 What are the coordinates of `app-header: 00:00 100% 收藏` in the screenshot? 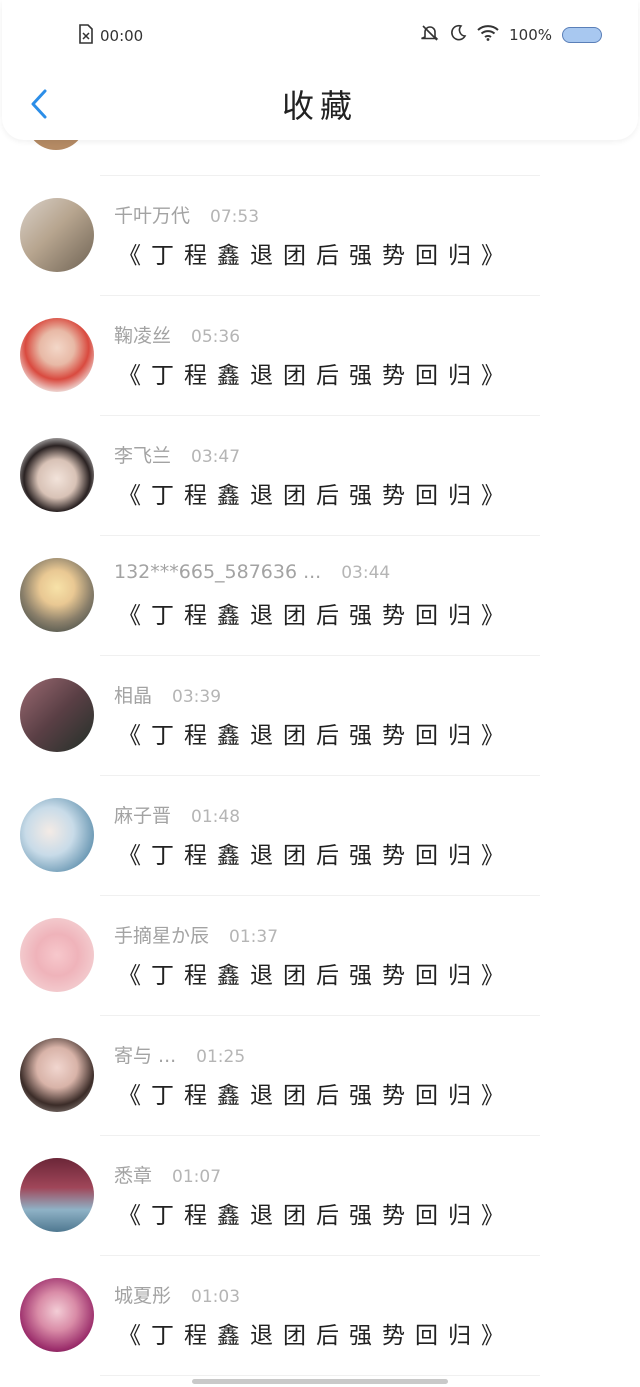 It's located at (320, 70).